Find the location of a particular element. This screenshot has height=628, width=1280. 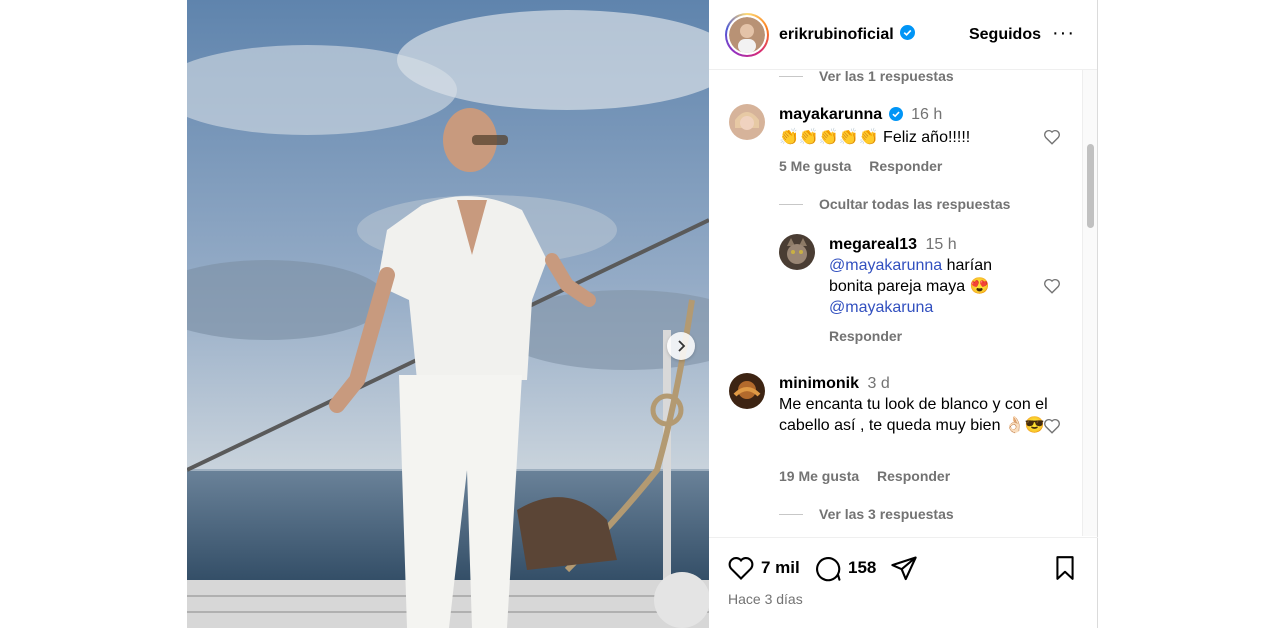

comment-time: 15 h is located at coordinates (941, 244).